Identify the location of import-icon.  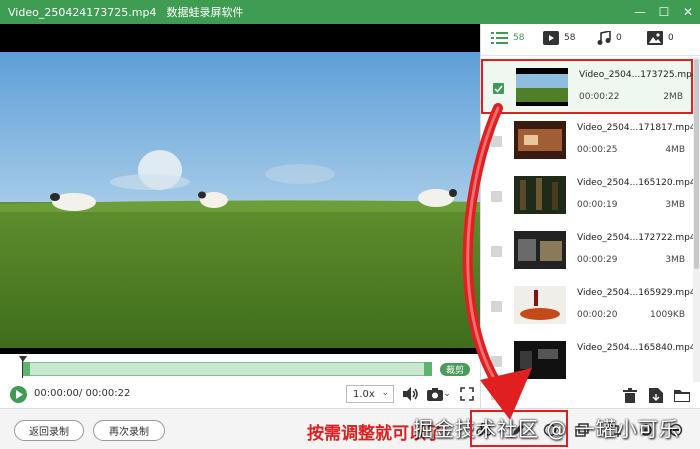
(656, 395).